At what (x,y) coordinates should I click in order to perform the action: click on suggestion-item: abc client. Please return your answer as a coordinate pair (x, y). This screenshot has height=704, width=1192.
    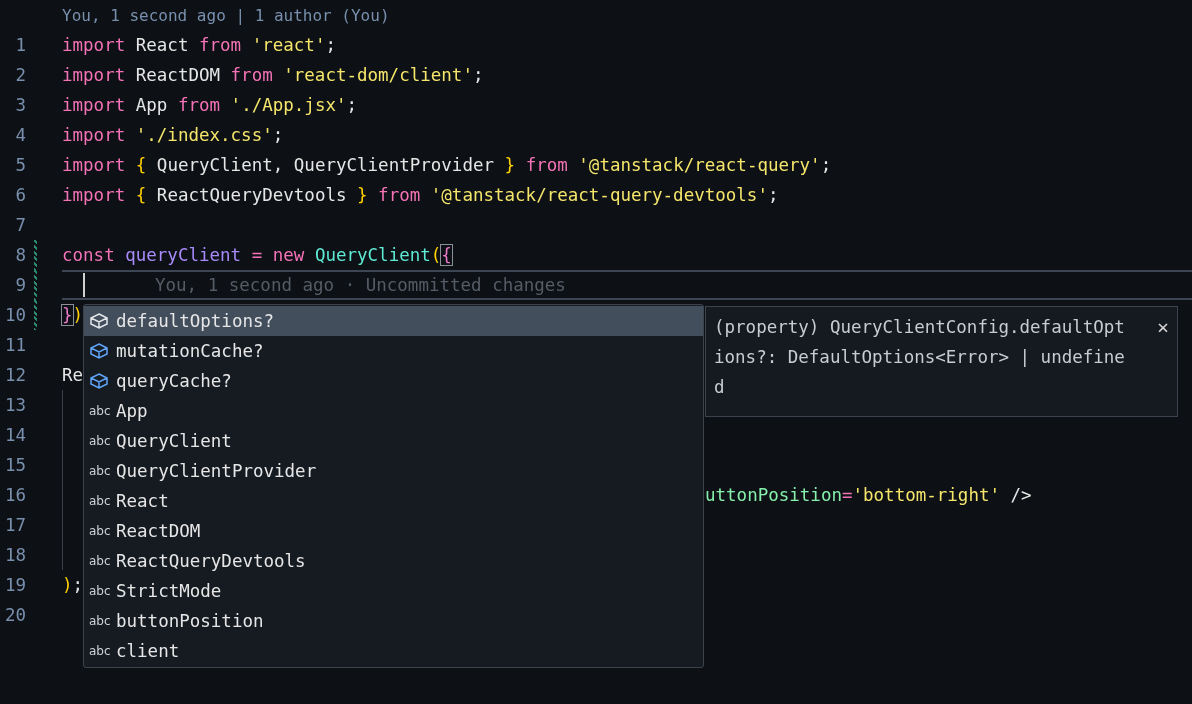
    Looking at the image, I should click on (393, 651).